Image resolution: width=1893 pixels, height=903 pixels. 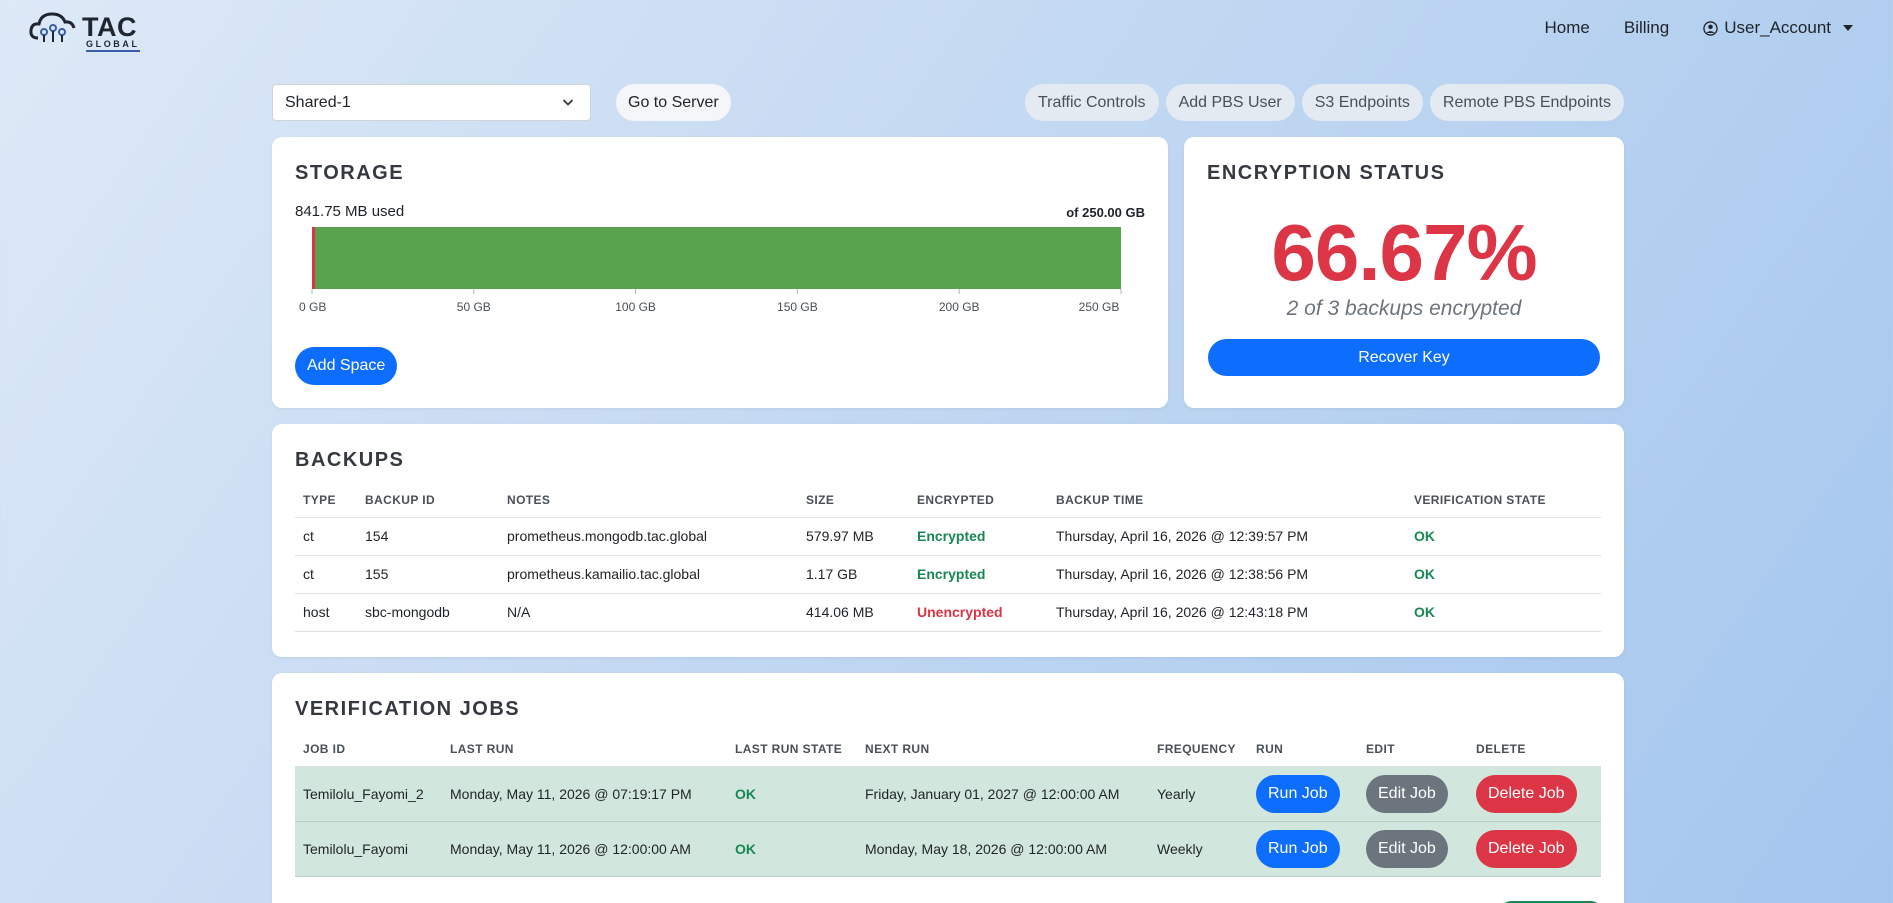 I want to click on server-select: Shared-1, so click(x=431, y=102).